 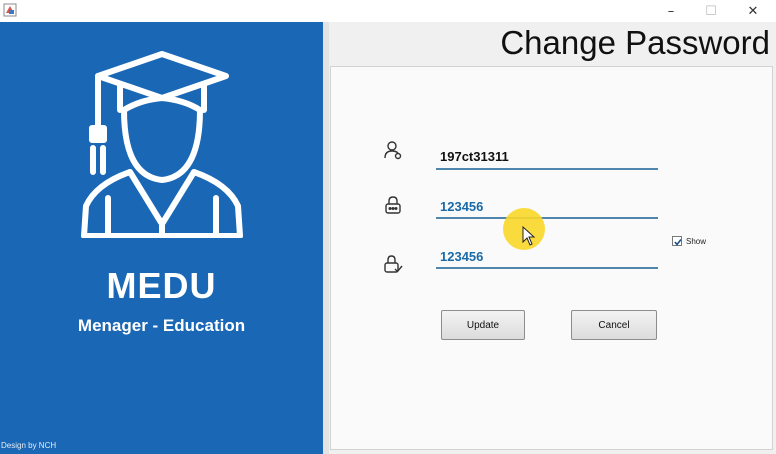 What do you see at coordinates (529, 236) in the screenshot?
I see `mouse-cursor-icon` at bounding box center [529, 236].